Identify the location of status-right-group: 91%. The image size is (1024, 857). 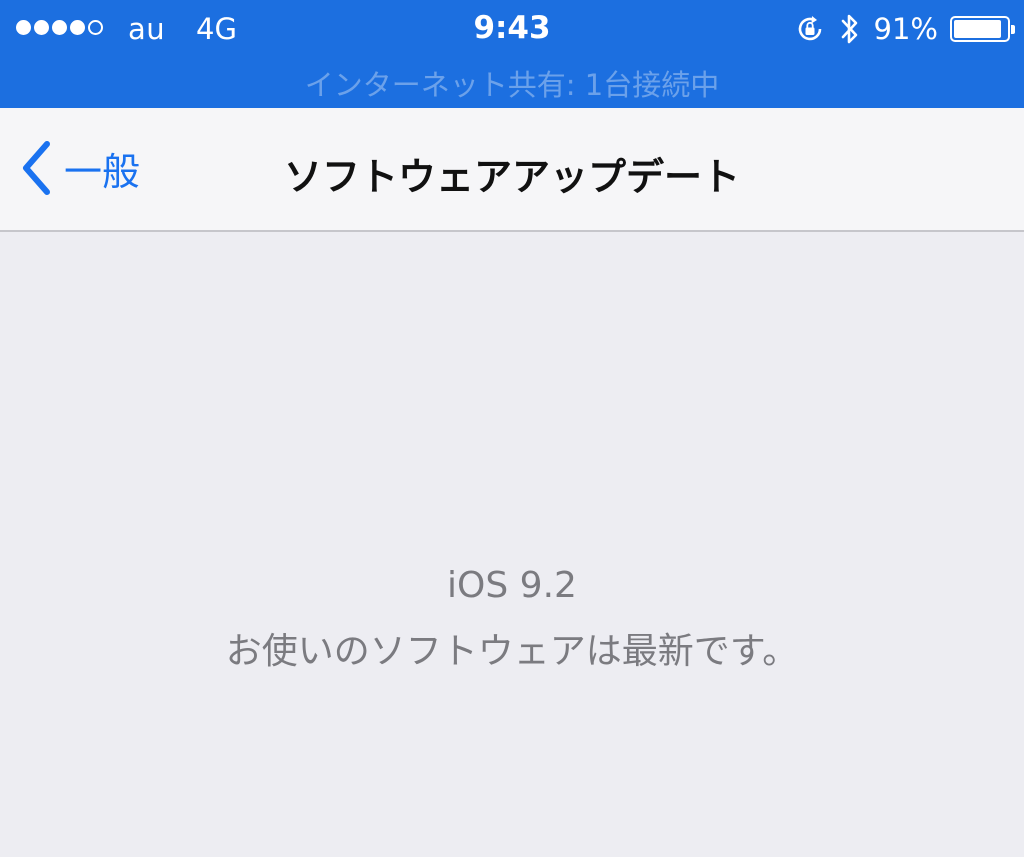
(904, 29).